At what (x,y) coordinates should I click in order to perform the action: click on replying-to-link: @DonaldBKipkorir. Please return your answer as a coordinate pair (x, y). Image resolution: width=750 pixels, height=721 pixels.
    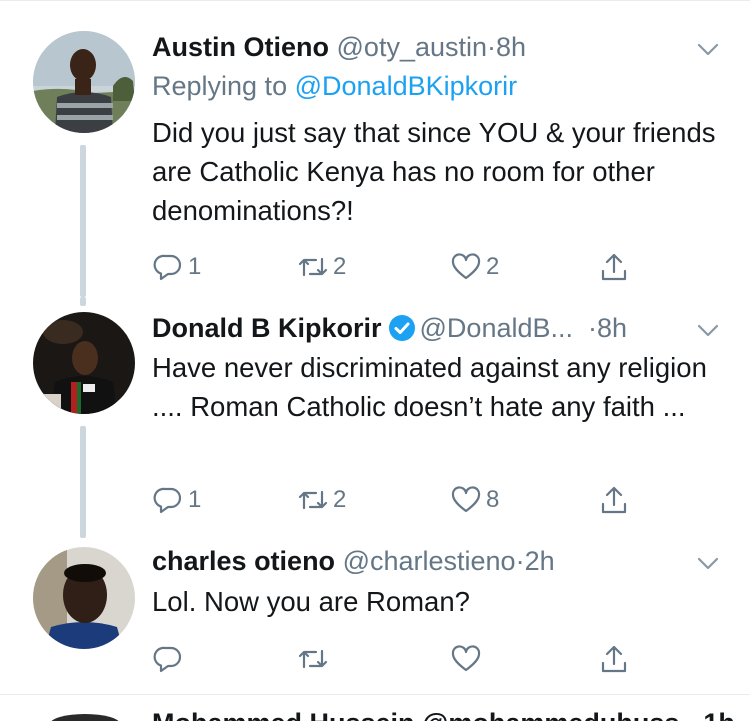
    Looking at the image, I should click on (406, 86).